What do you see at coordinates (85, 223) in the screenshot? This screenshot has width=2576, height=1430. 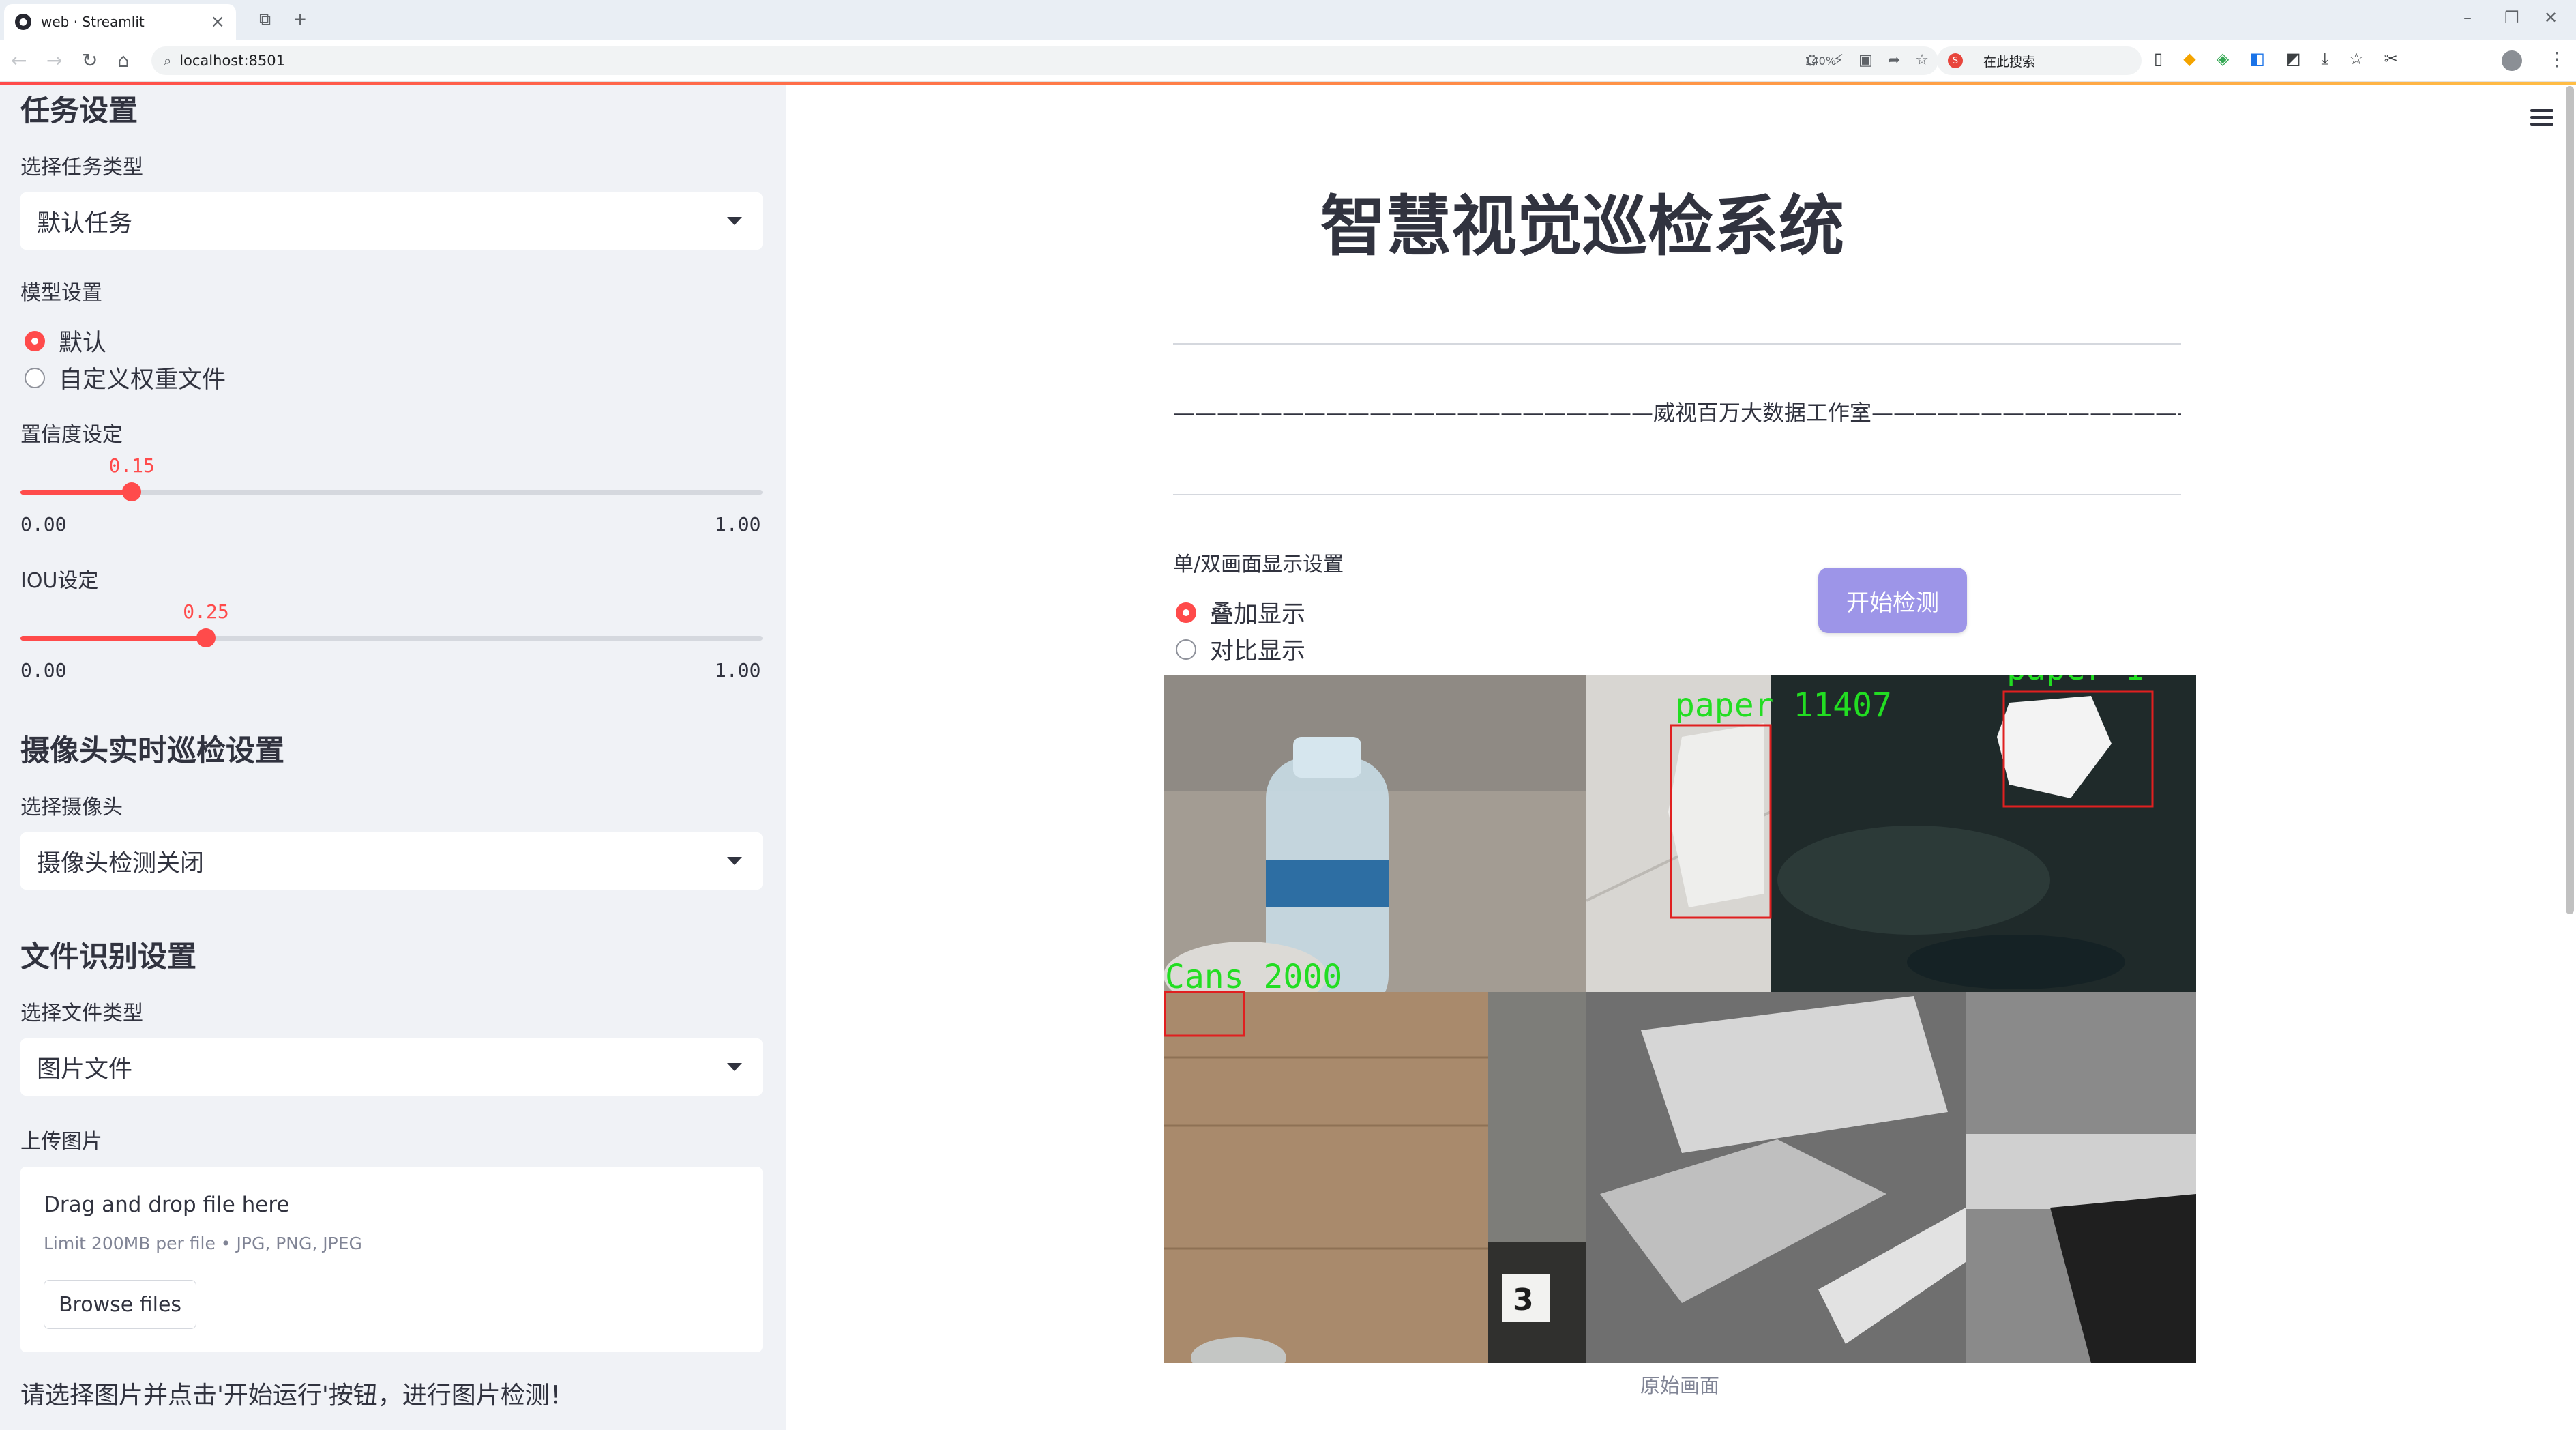 I see `task-type-value: 默认任务` at bounding box center [85, 223].